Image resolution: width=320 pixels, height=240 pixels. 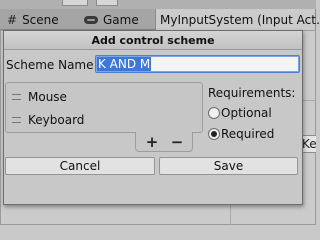 I want to click on gamepad-icon, so click(x=91, y=19).